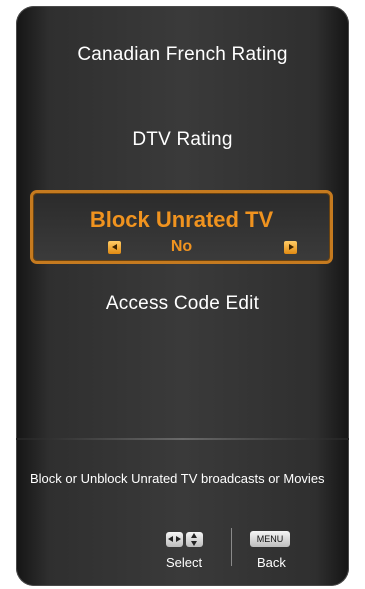  What do you see at coordinates (271, 562) in the screenshot?
I see `back-label: Back` at bounding box center [271, 562].